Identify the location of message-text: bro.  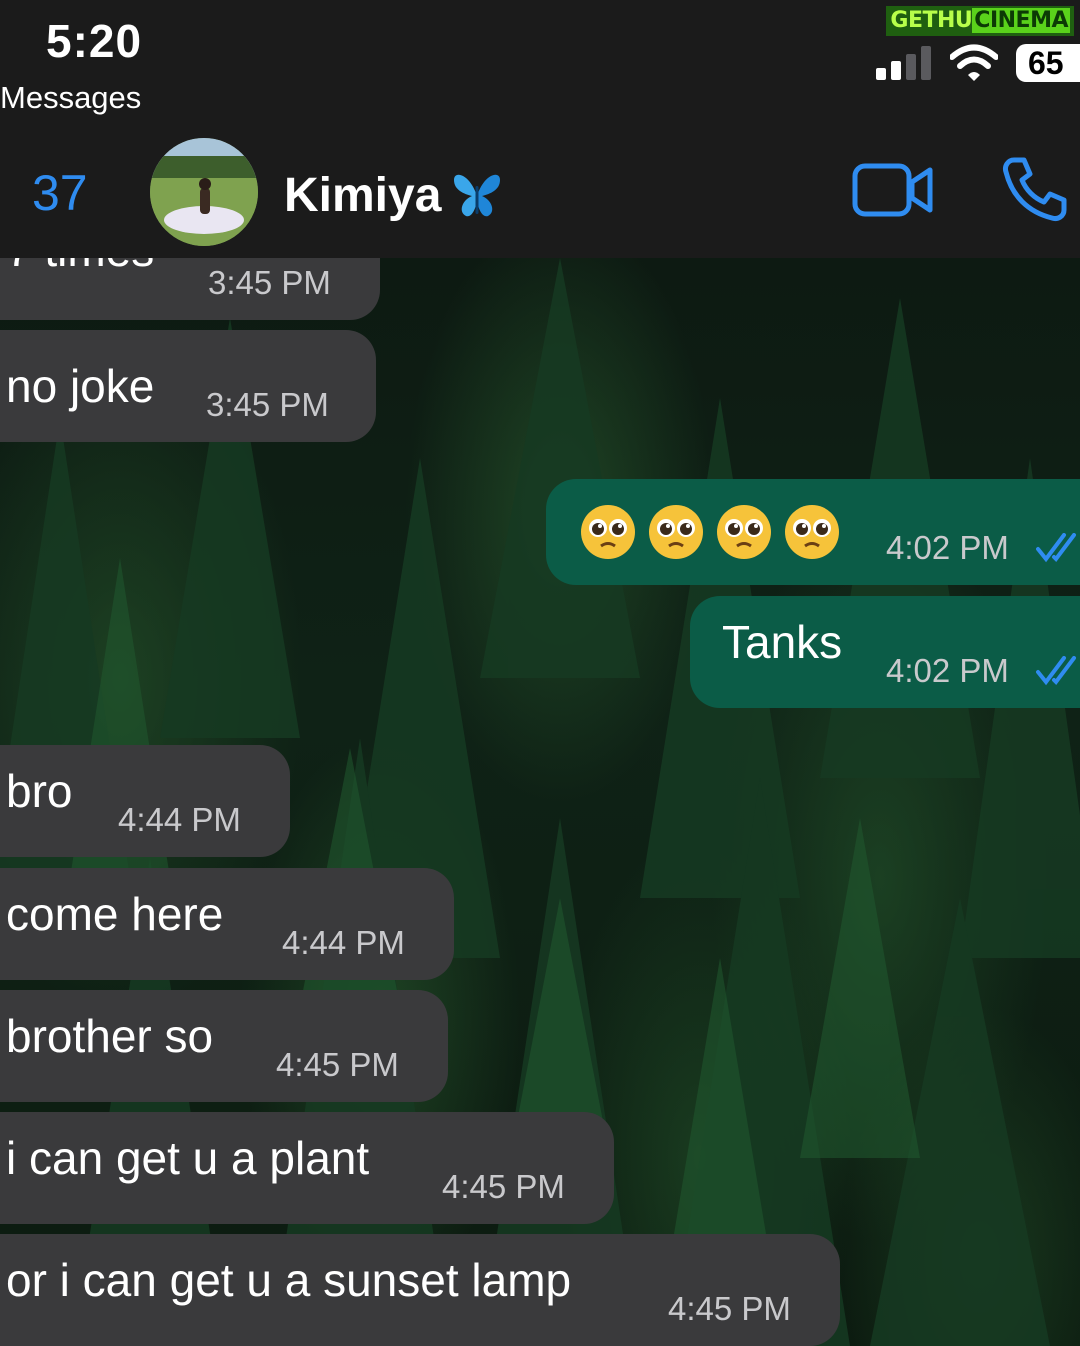
(39, 791).